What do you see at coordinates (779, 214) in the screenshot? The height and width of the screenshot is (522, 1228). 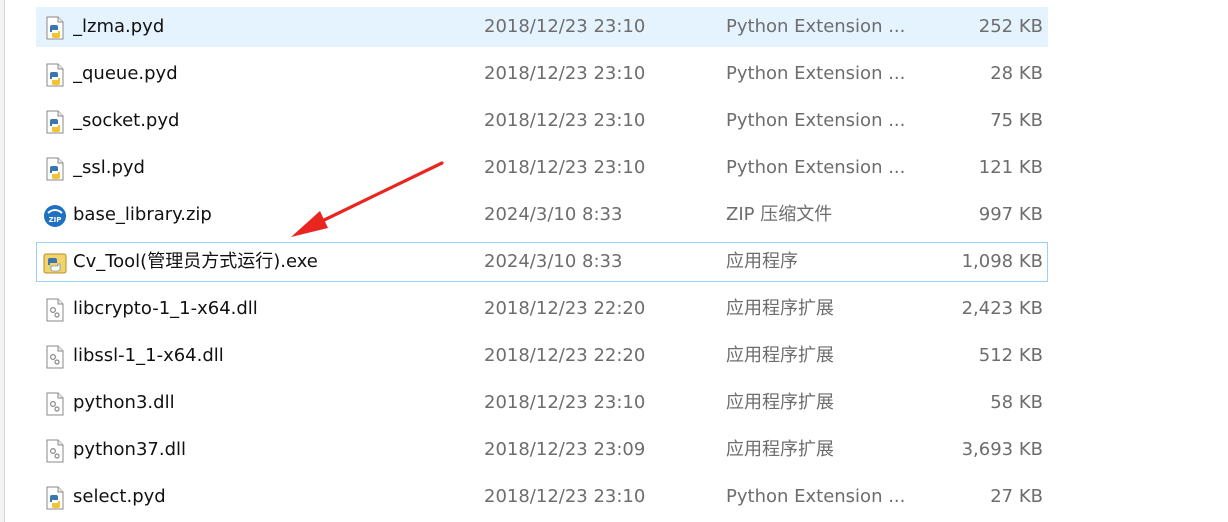 I see `file-type: ZIP 压缩文件` at bounding box center [779, 214].